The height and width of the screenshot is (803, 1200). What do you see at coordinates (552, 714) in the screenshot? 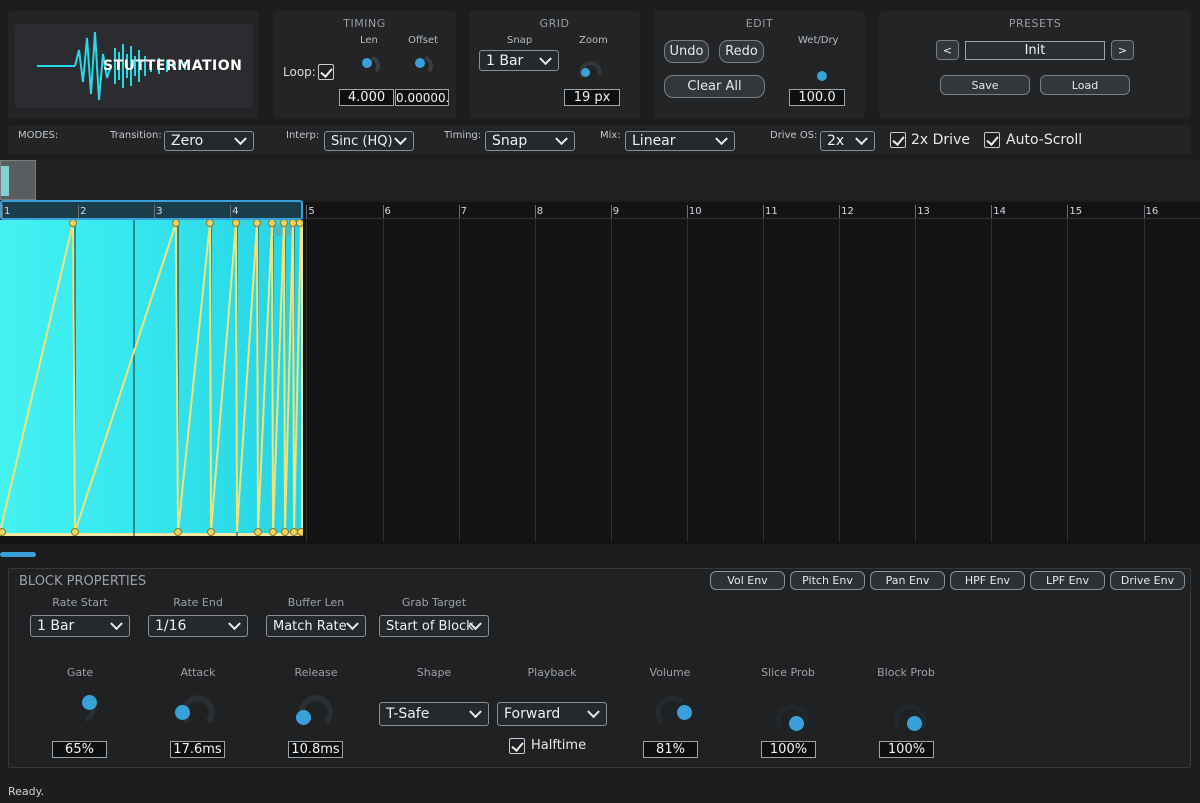
I see `playback-dropdown: Forward` at bounding box center [552, 714].